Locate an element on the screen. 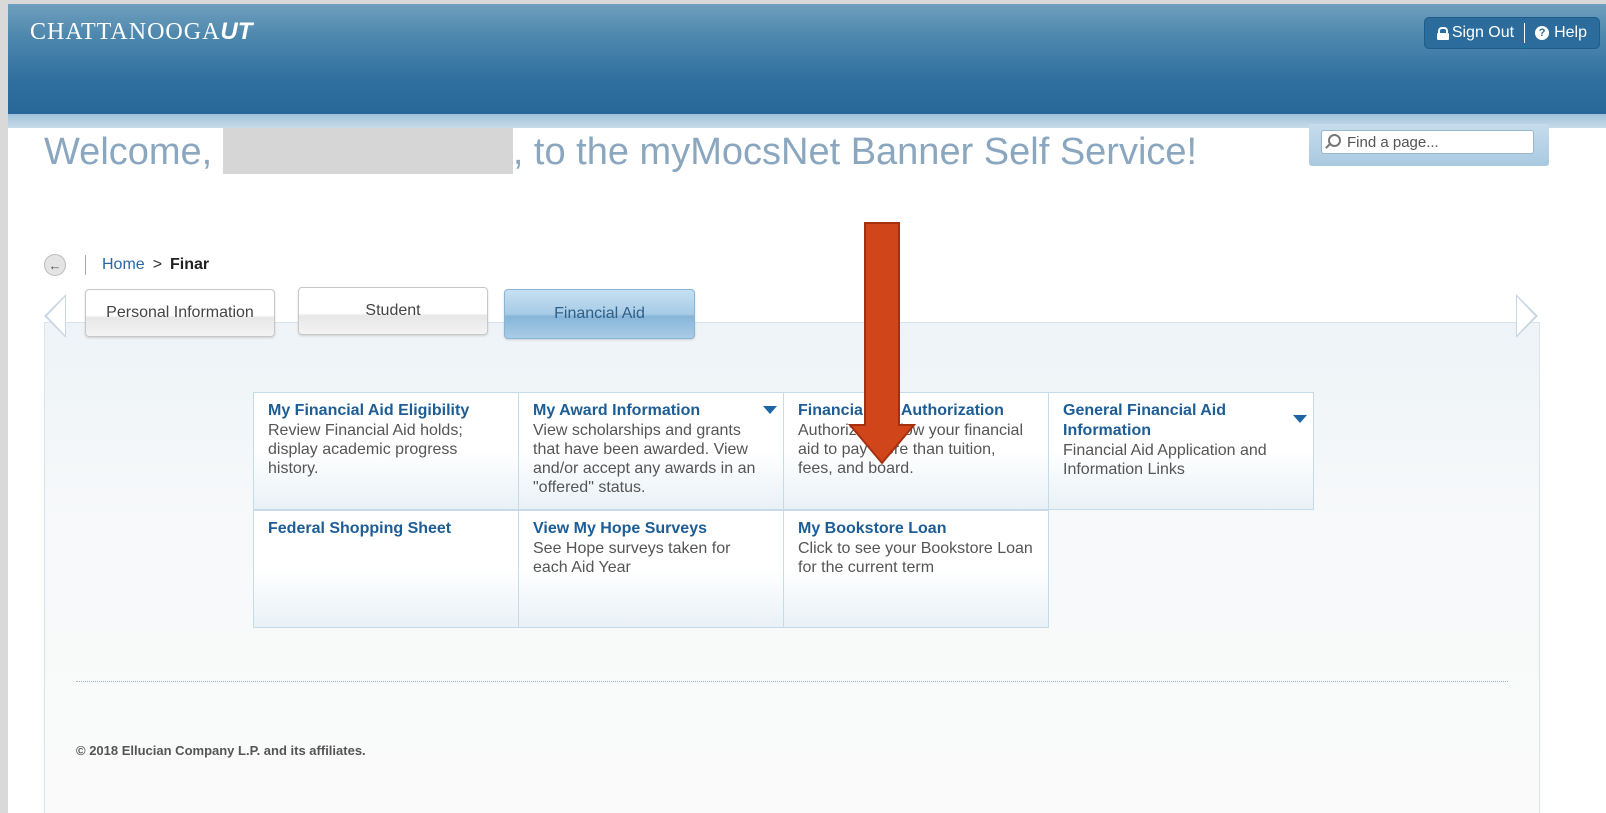 Image resolution: width=1606 pixels, height=813 pixels. nav-divider is located at coordinates (1525, 33).